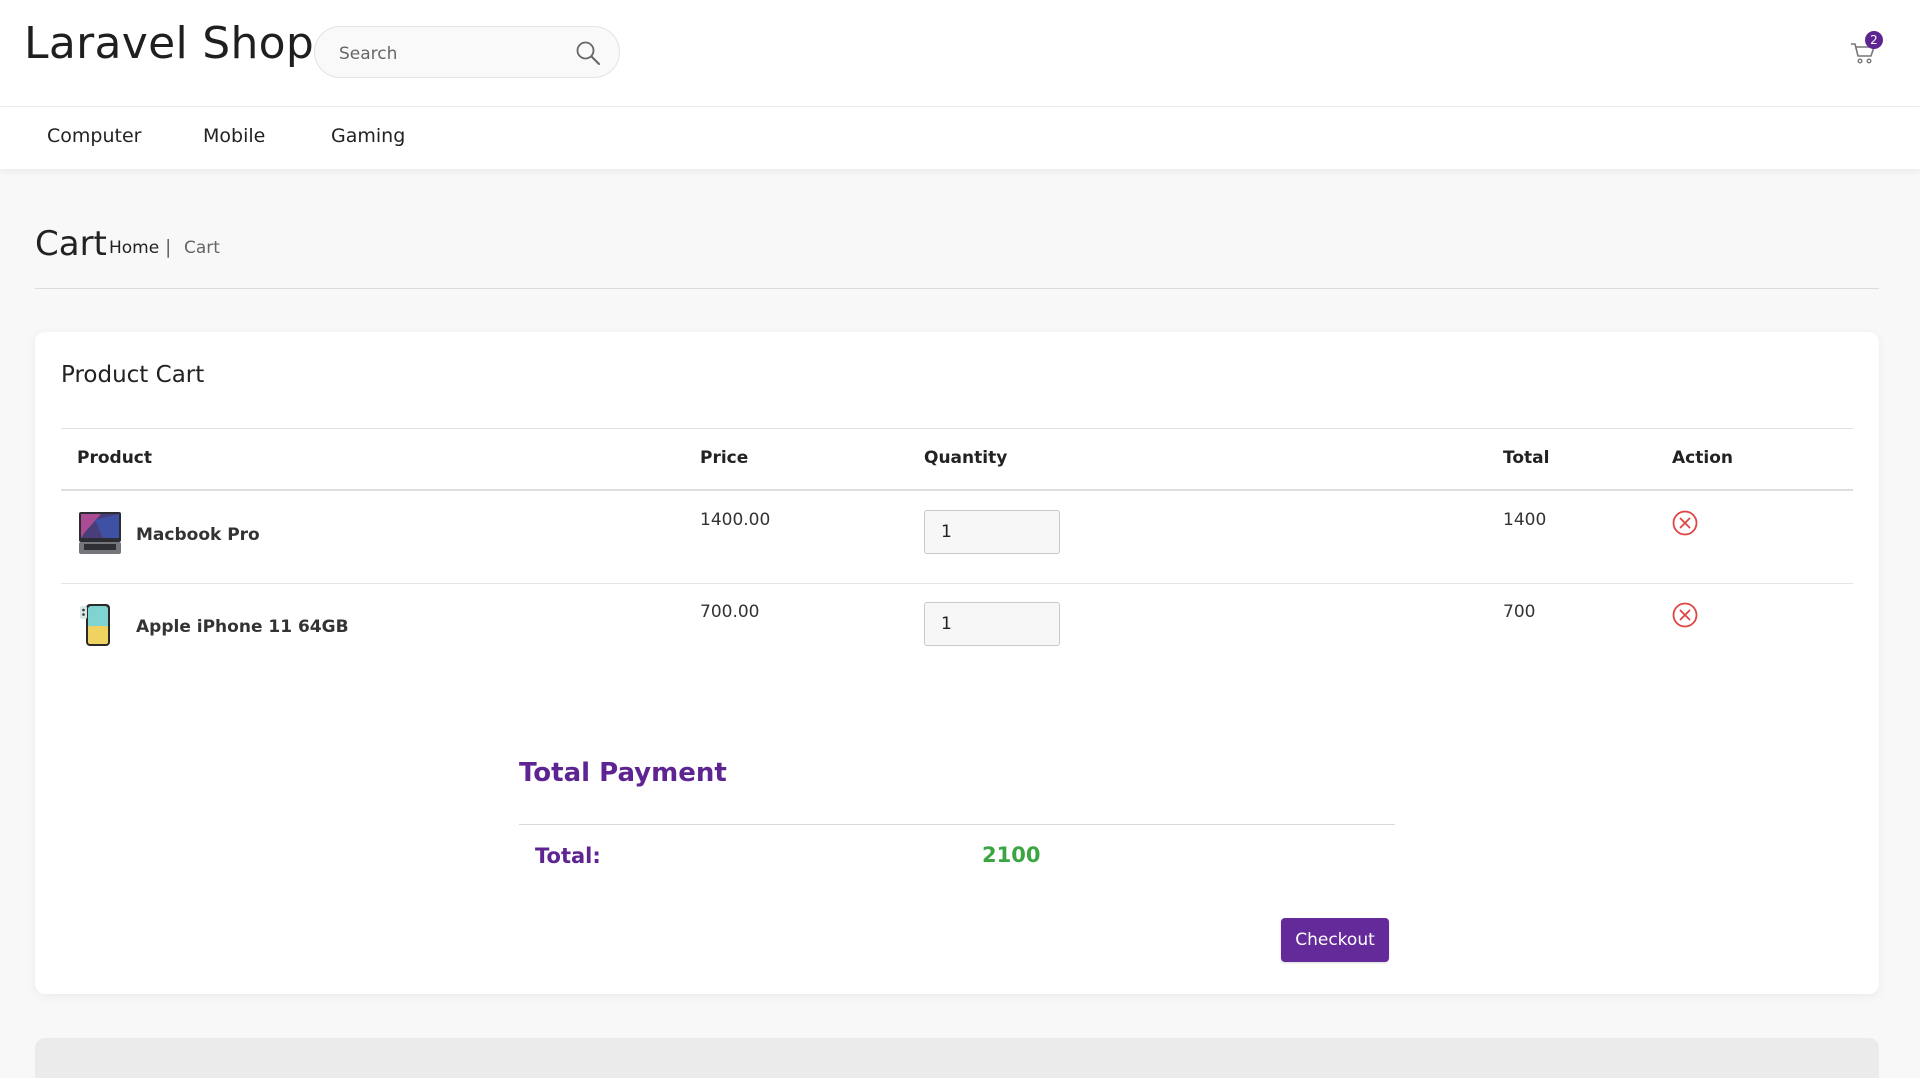  I want to click on table-top-border, so click(957, 428).